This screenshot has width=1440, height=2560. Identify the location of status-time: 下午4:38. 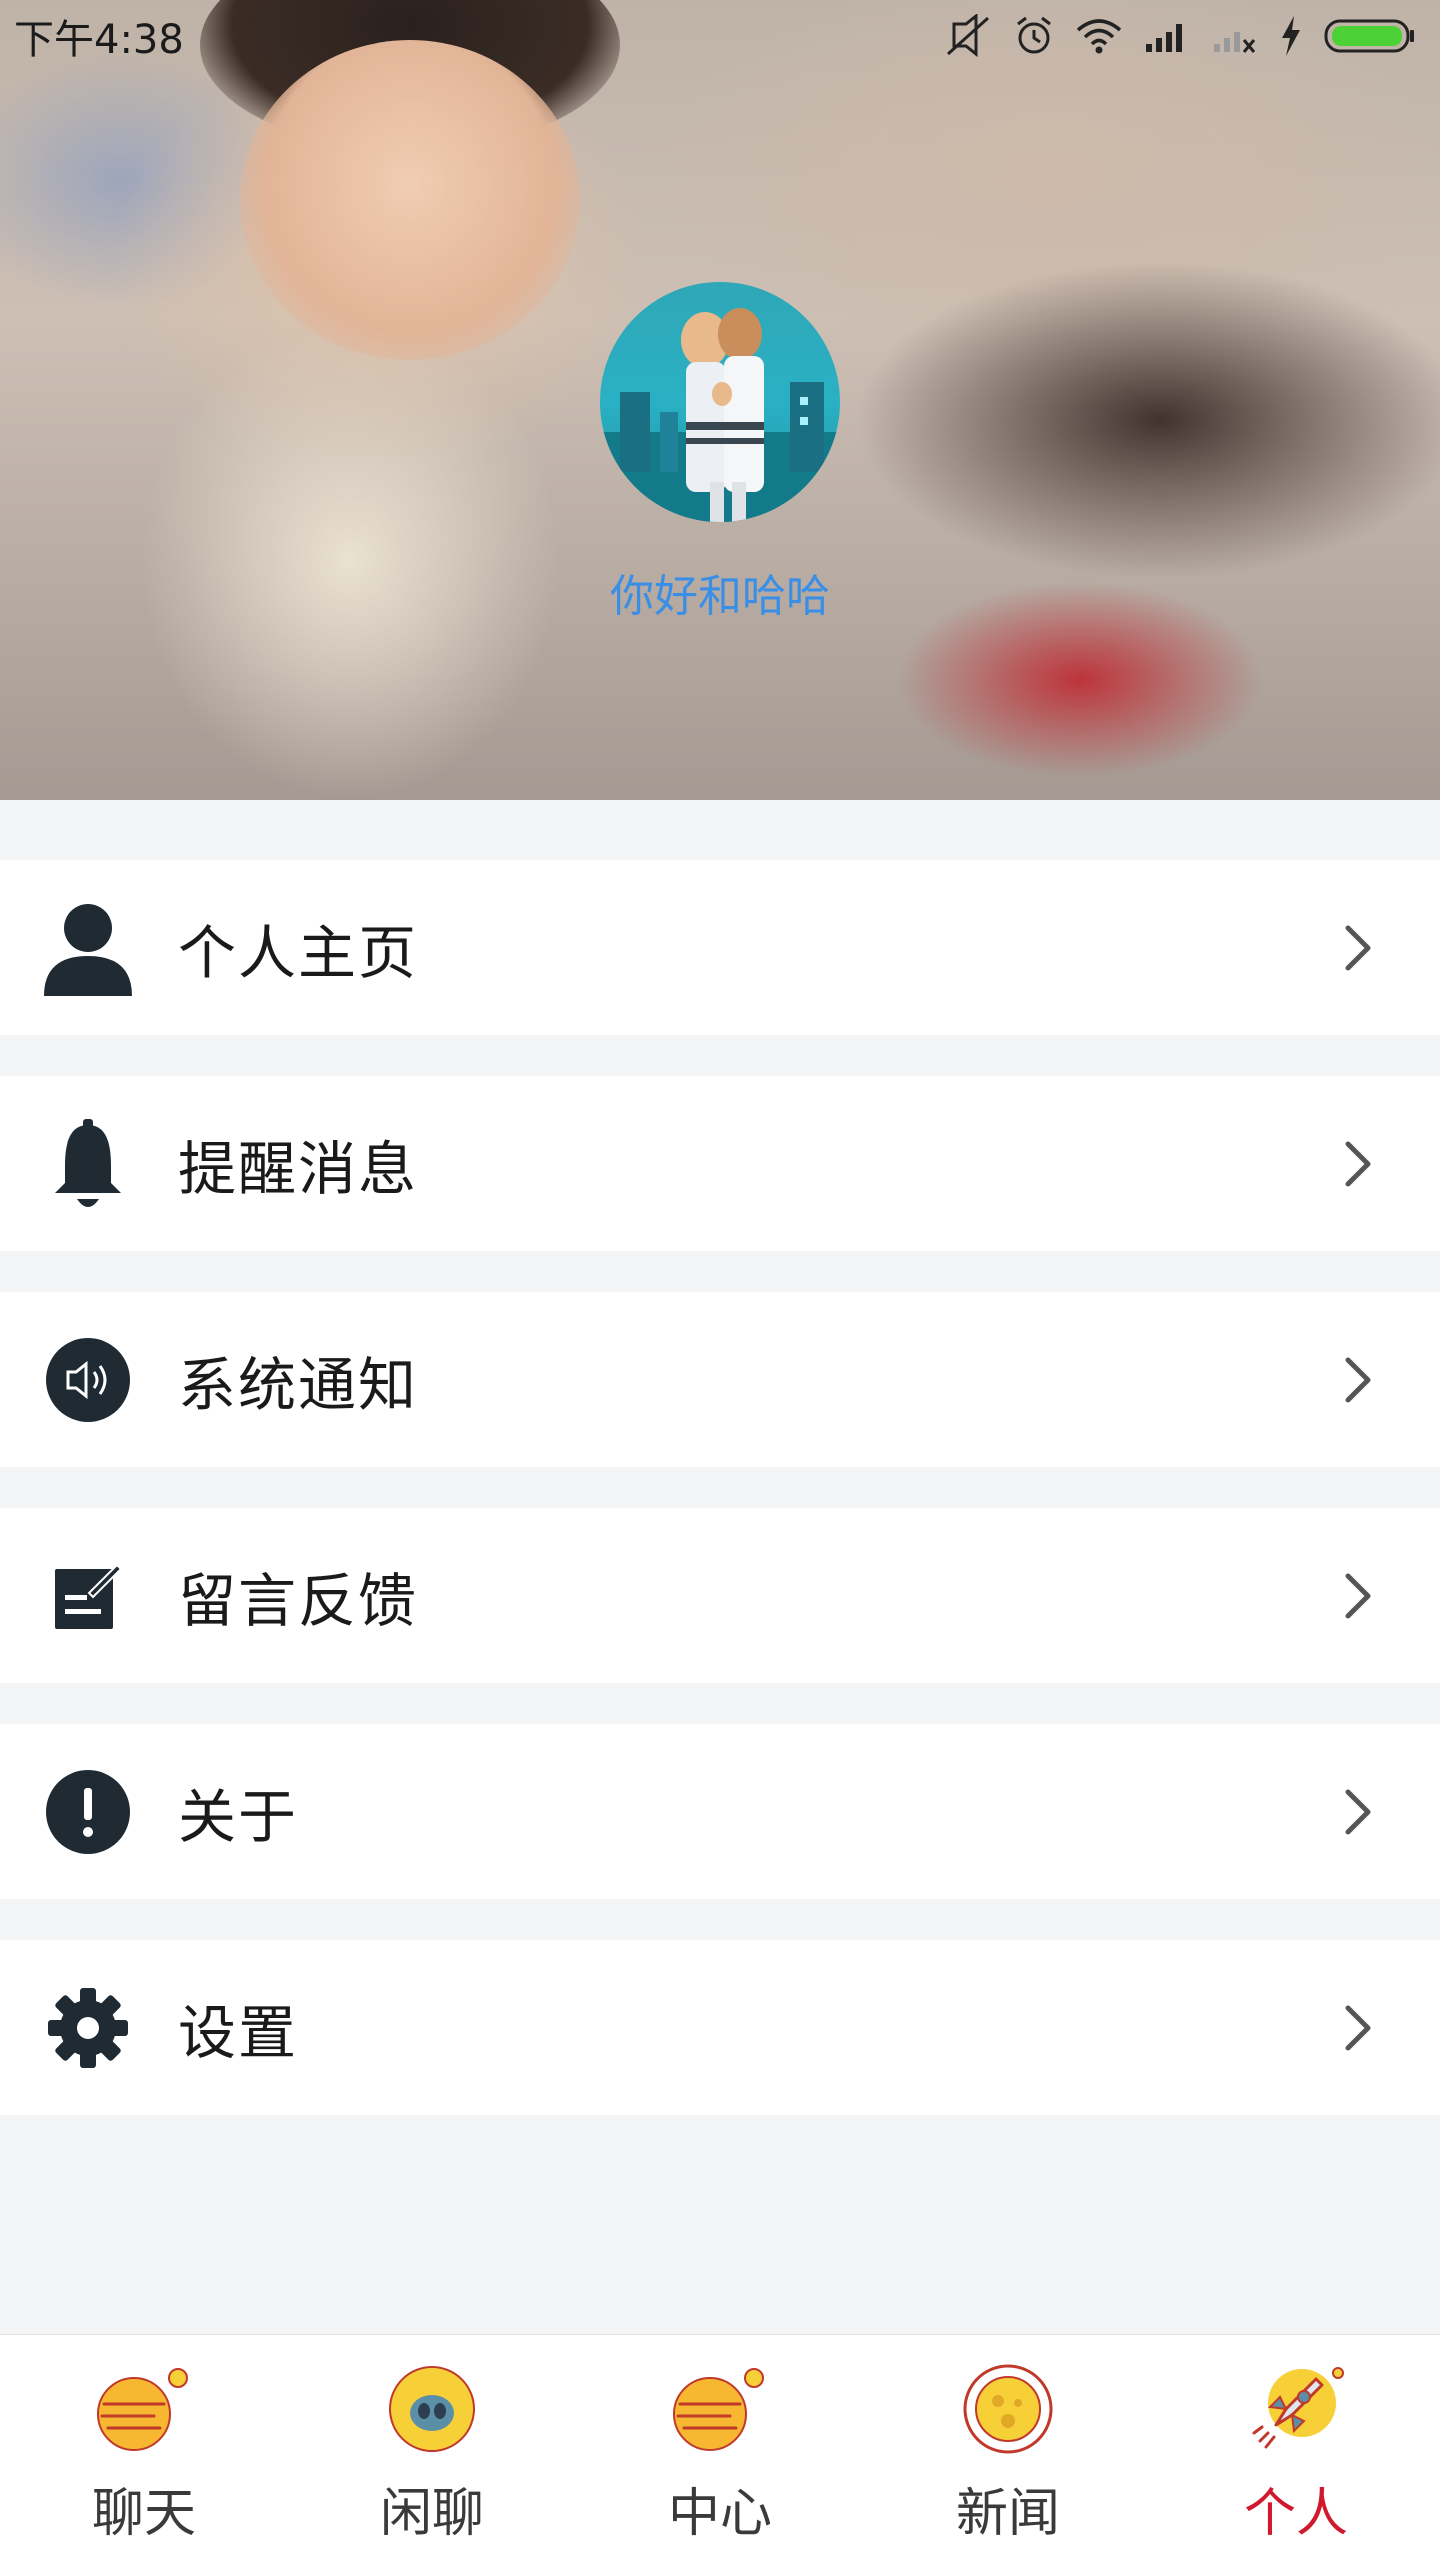
(99, 40).